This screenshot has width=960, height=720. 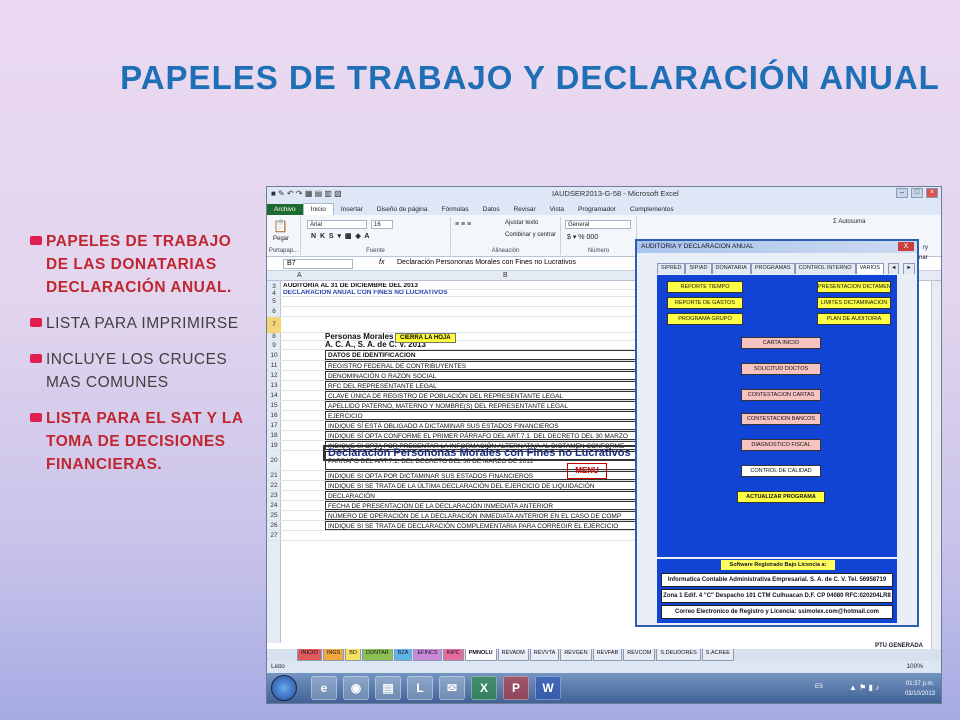 I want to click on tab-sipred: SIPRED, so click(x=671, y=268).